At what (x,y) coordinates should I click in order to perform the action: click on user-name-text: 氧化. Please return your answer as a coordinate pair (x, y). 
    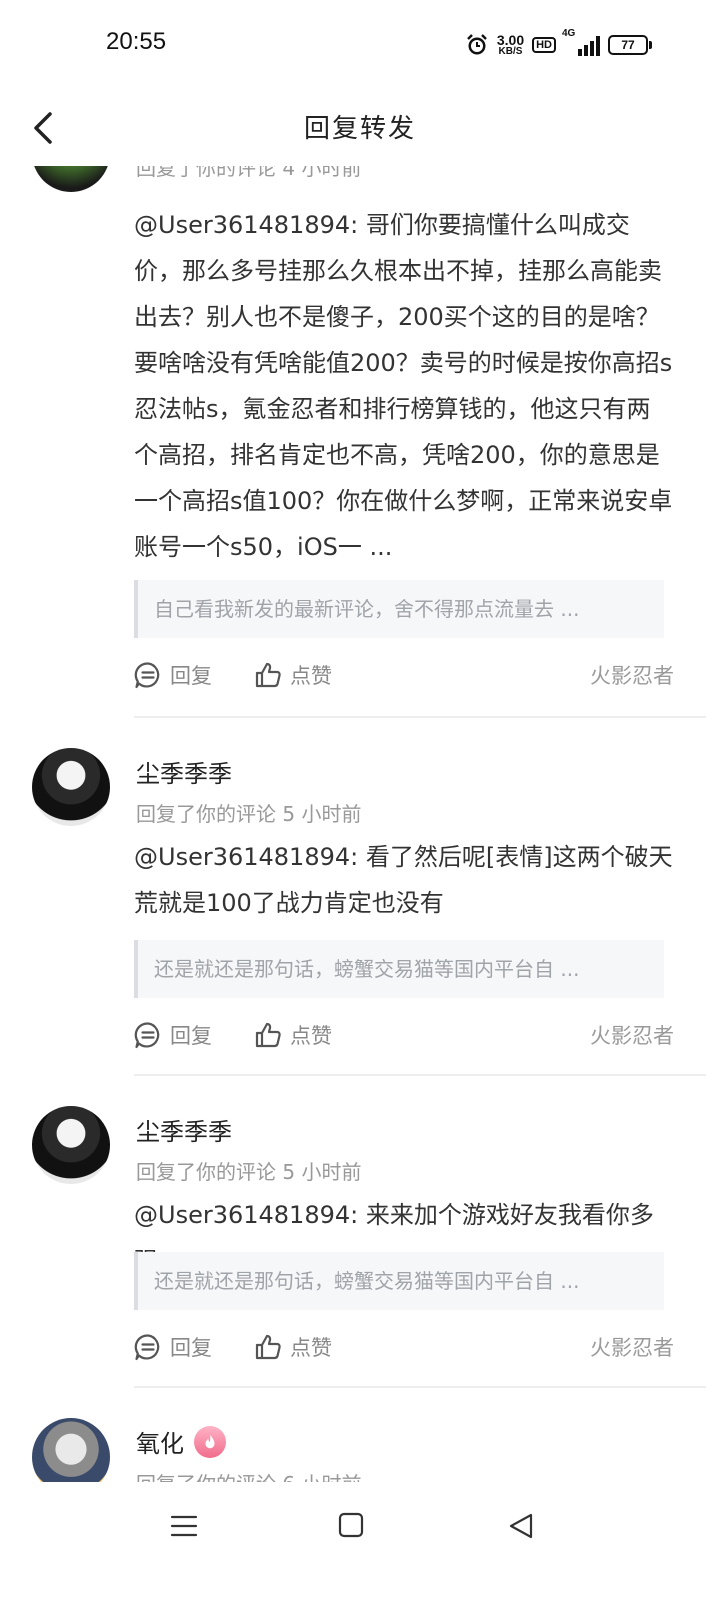
    Looking at the image, I should click on (160, 1444).